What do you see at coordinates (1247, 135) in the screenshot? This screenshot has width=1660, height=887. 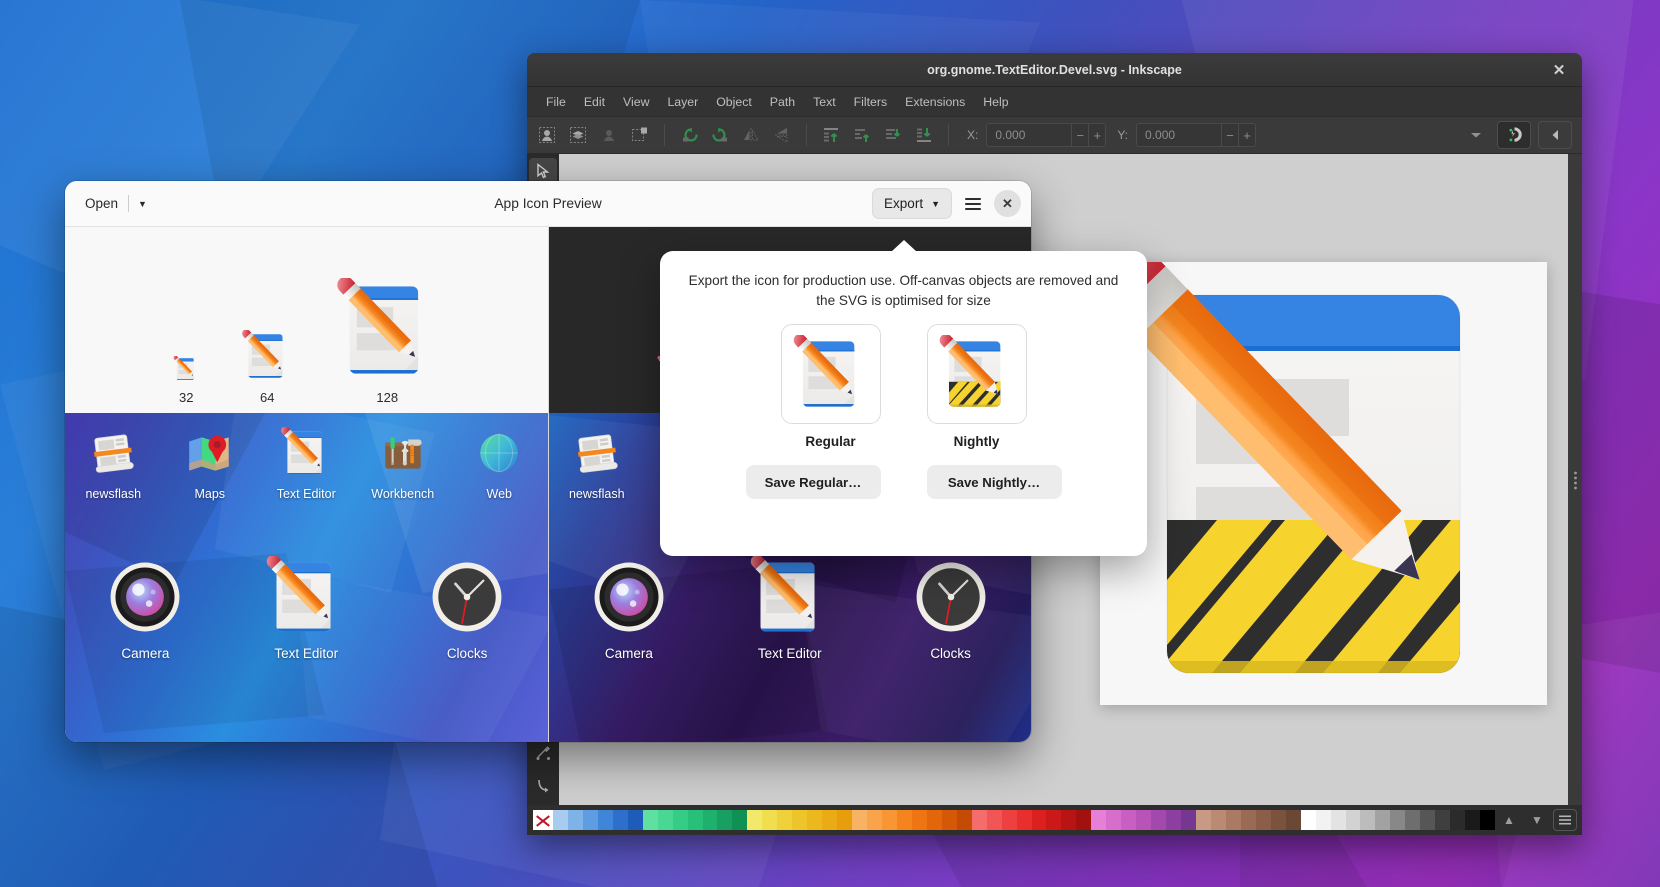 I see `y-increment-button: +` at bounding box center [1247, 135].